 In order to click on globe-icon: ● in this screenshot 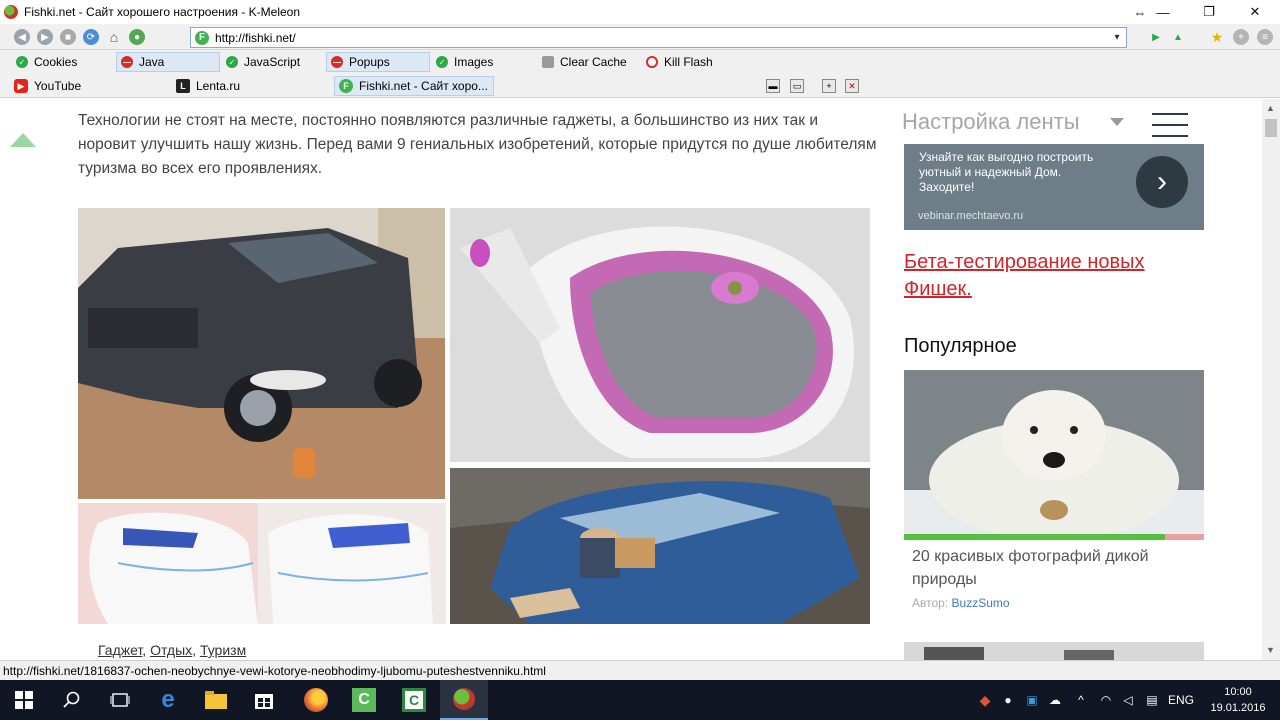, I will do `click(137, 37)`.